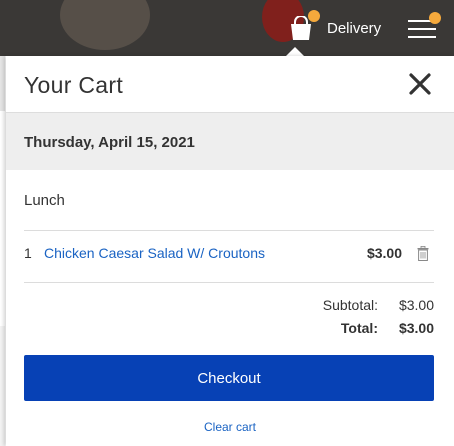 This screenshot has width=454, height=446. Describe the element at coordinates (28, 253) in the screenshot. I see `item-quantity: 1` at that location.